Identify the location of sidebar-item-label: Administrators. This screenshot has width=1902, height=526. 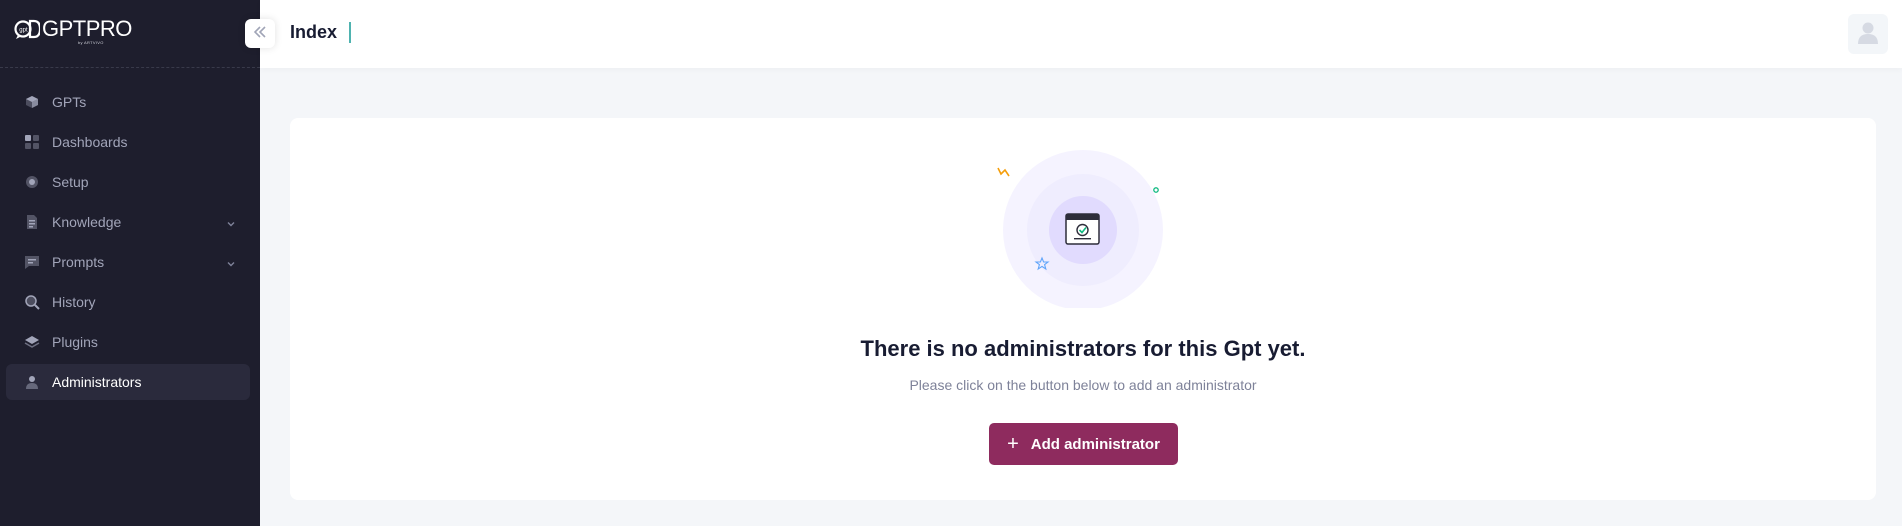
(97, 382).